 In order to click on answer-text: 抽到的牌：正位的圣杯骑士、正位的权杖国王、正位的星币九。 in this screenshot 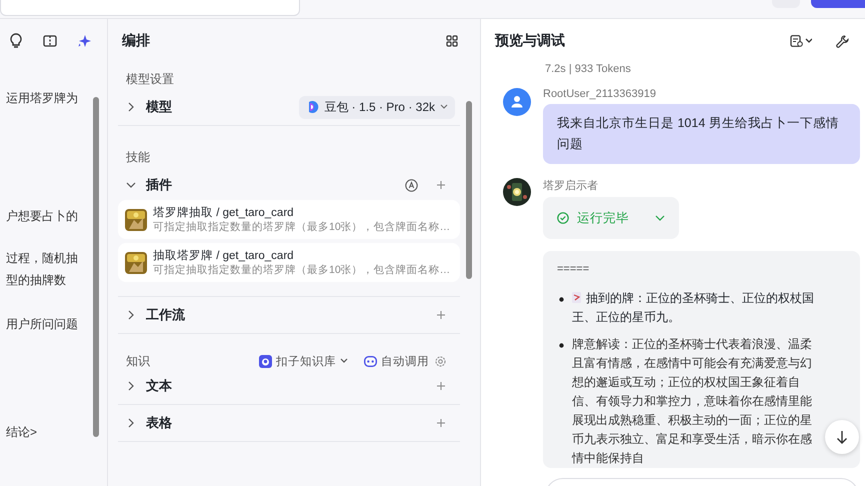, I will do `click(693, 308)`.